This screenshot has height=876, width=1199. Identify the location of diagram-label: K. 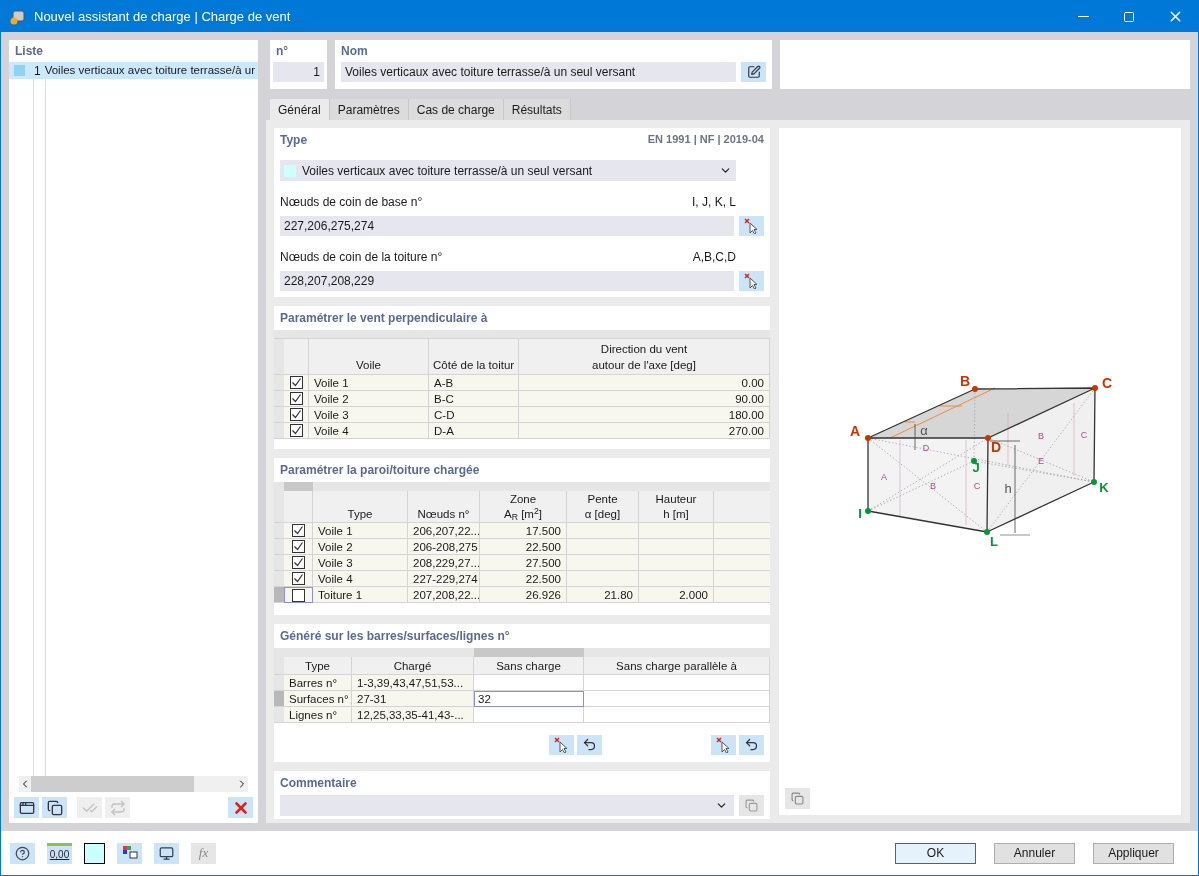
(1104, 488).